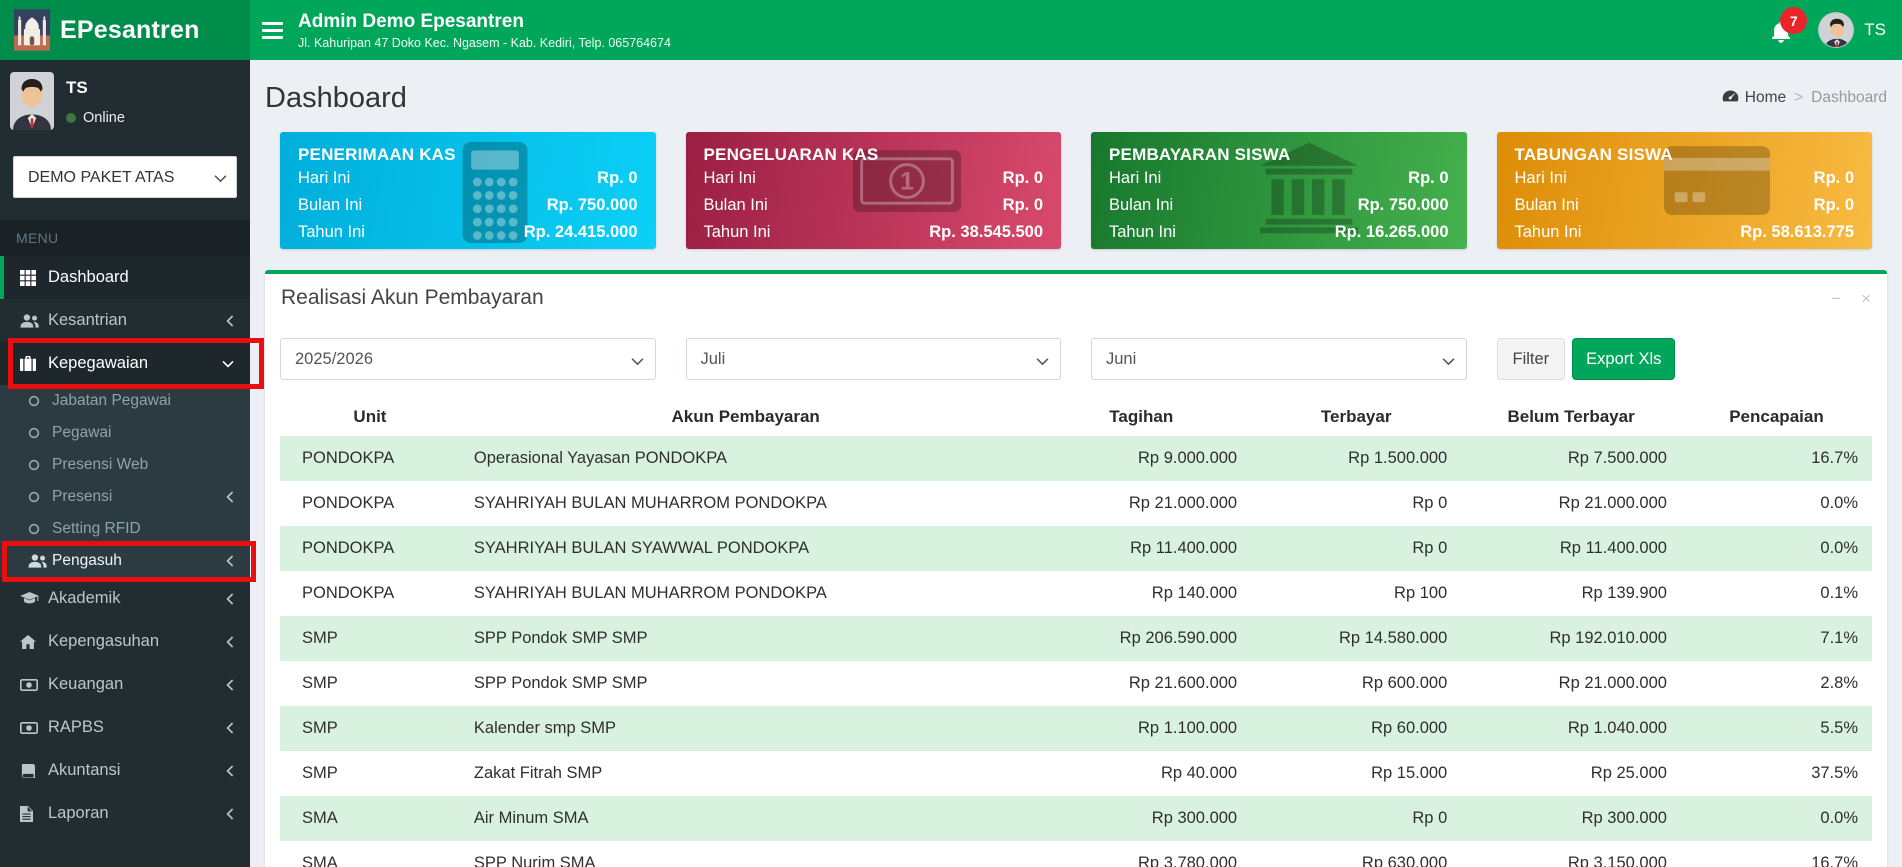 The height and width of the screenshot is (867, 1902). Describe the element at coordinates (125, 401) in the screenshot. I see `sidebar-item-jabatan-pegawai: Jabatan Pegawai` at that location.